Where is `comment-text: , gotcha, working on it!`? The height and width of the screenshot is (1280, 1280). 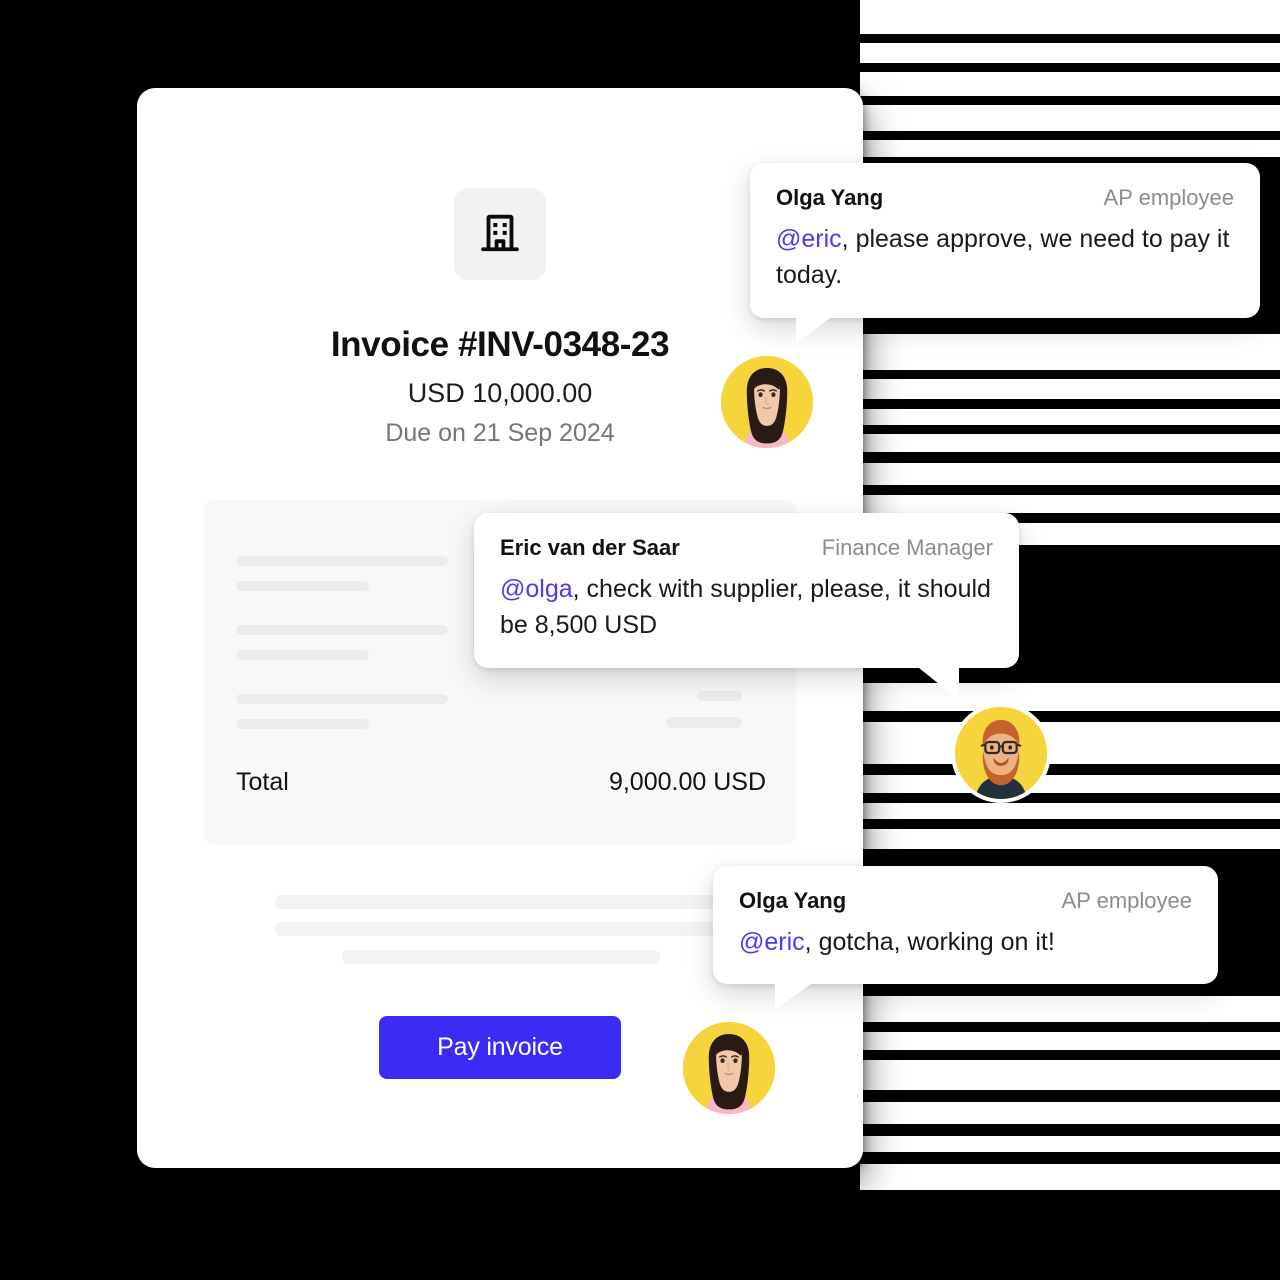
comment-text: , gotcha, working on it! is located at coordinates (929, 942).